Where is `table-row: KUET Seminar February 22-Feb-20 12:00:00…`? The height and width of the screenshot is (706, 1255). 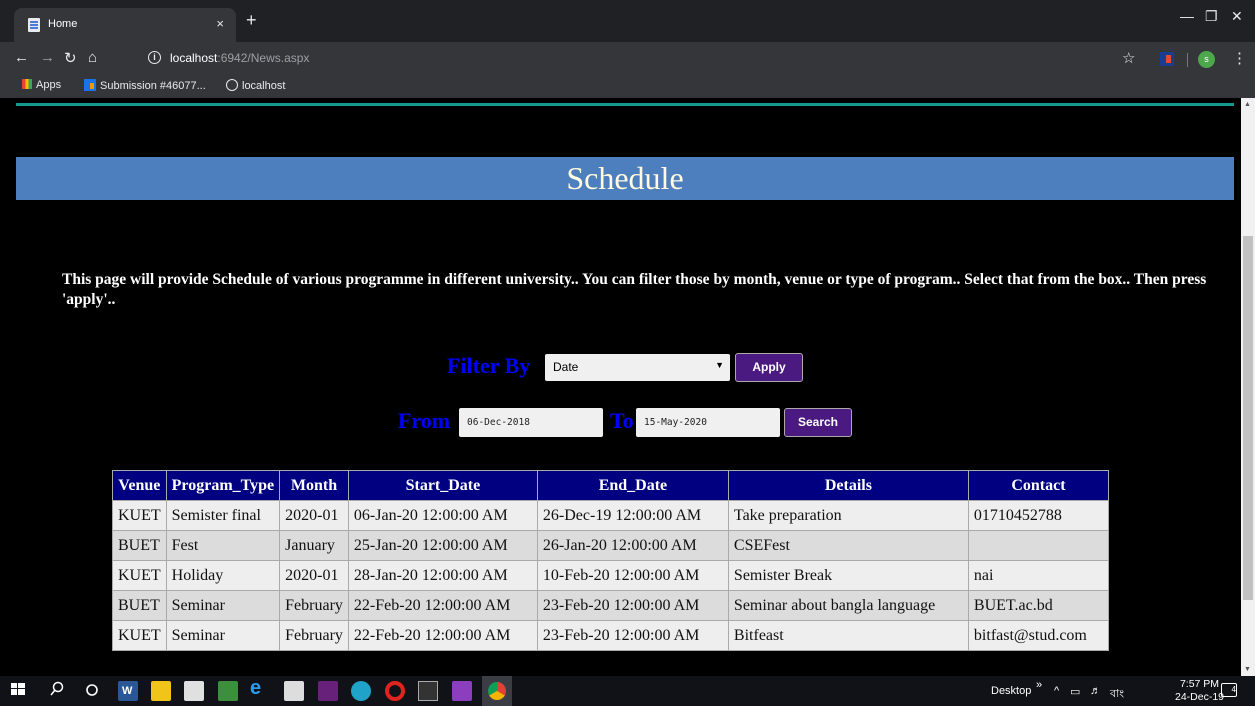 table-row: KUET Seminar February 22-Feb-20 12:00:00… is located at coordinates (610, 635).